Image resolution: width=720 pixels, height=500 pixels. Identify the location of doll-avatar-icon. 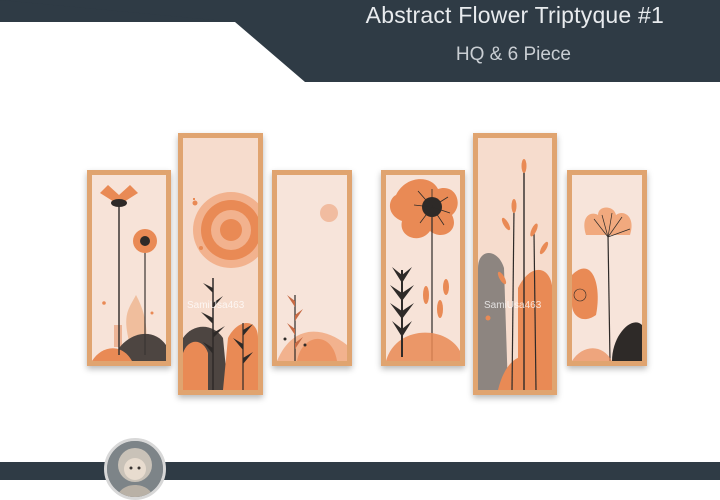
(135, 469).